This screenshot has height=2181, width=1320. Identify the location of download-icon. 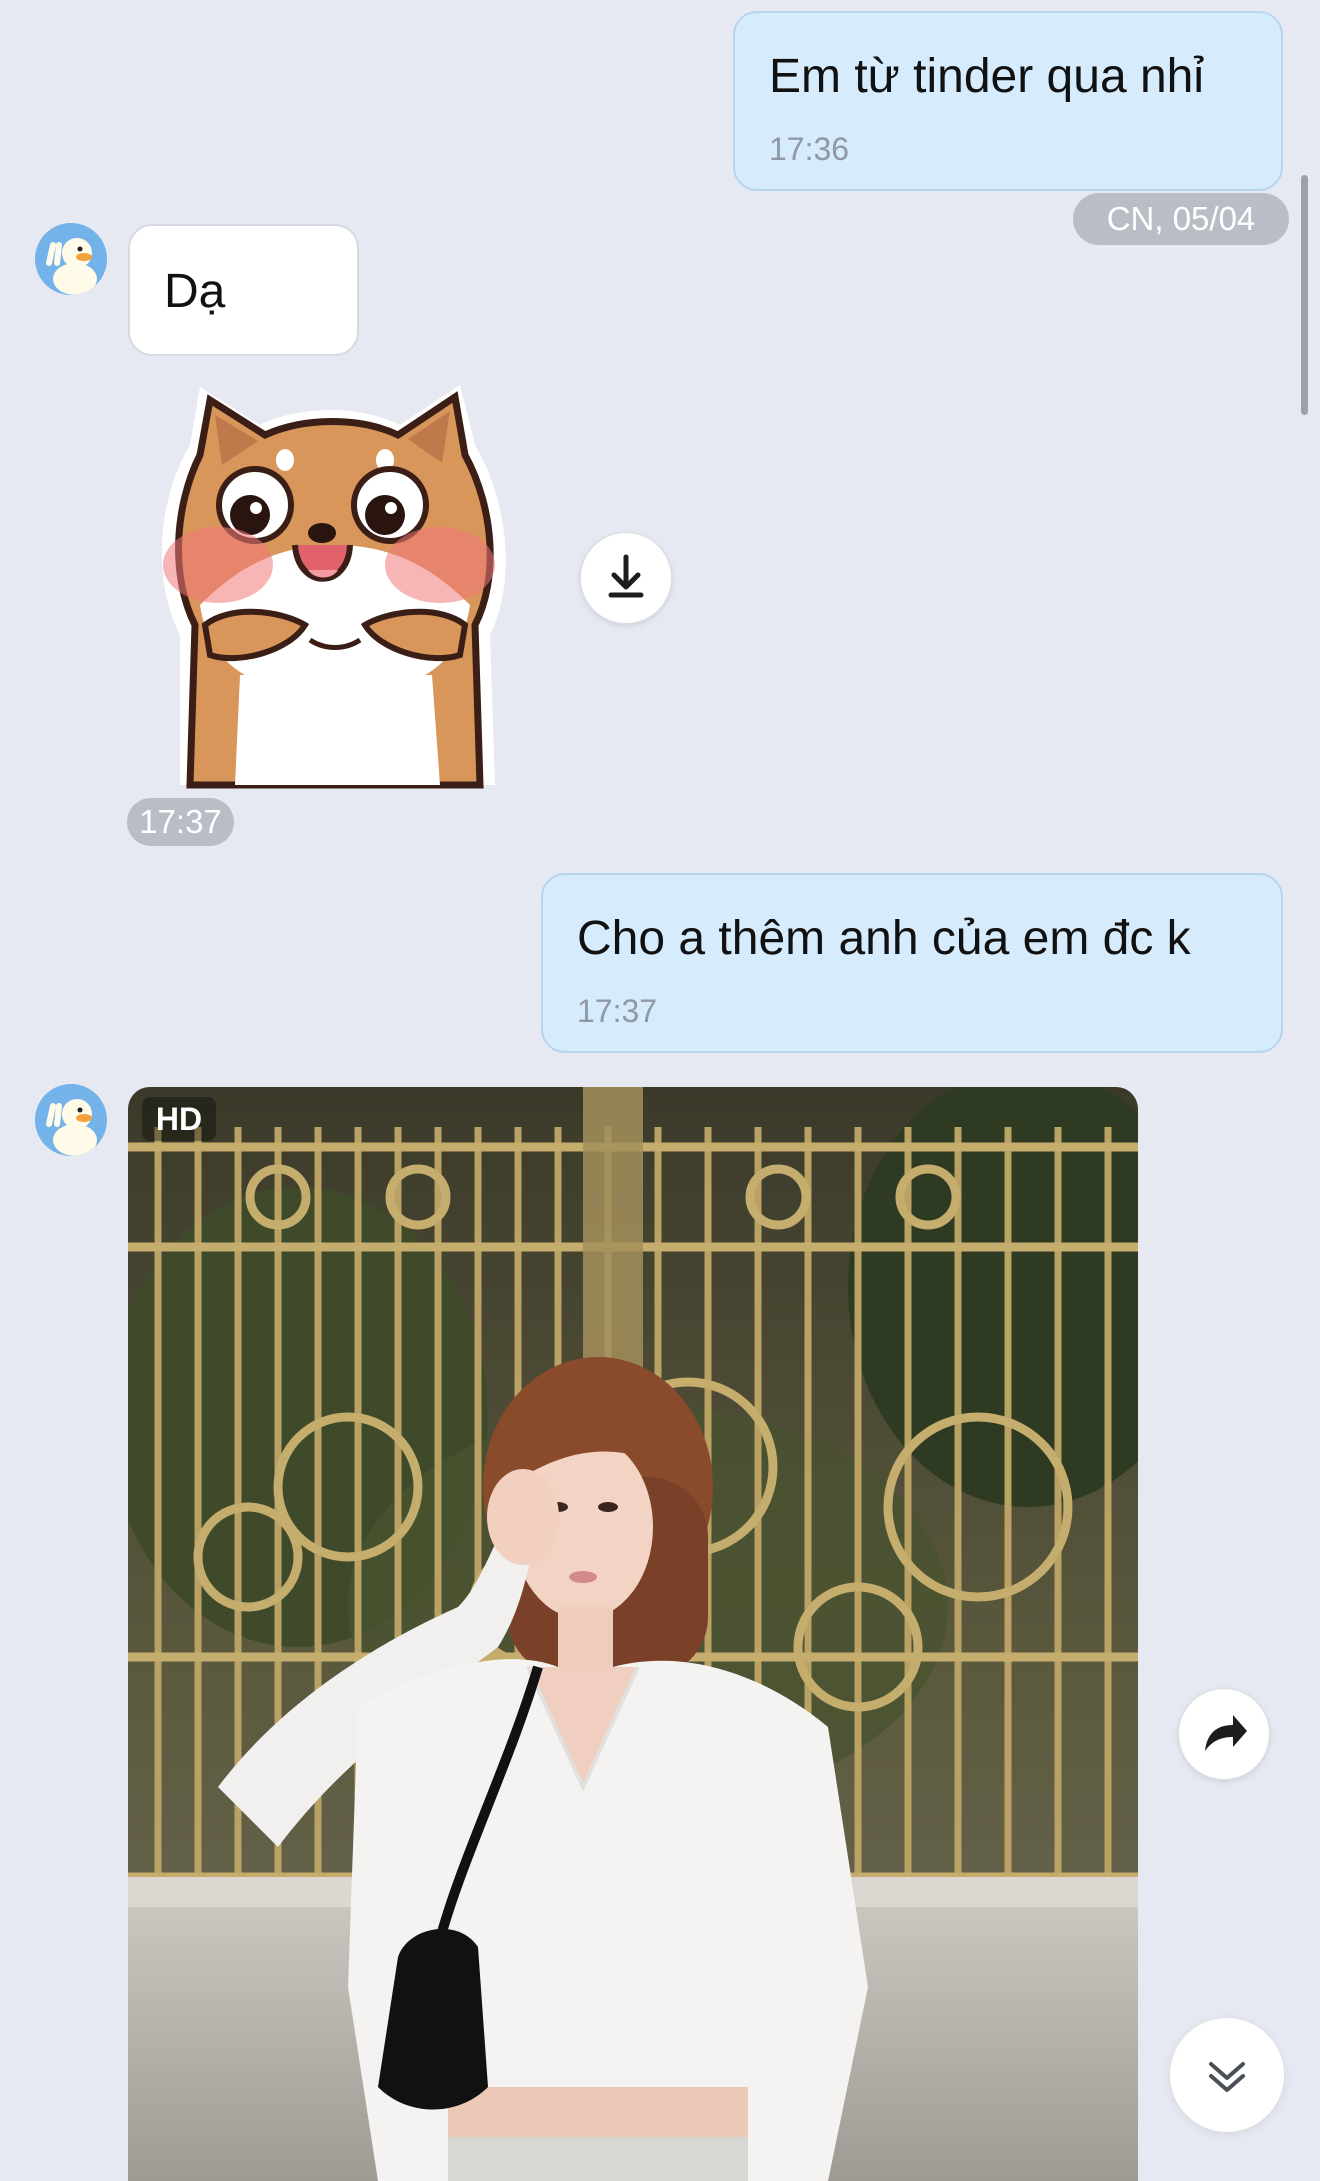
(626, 576).